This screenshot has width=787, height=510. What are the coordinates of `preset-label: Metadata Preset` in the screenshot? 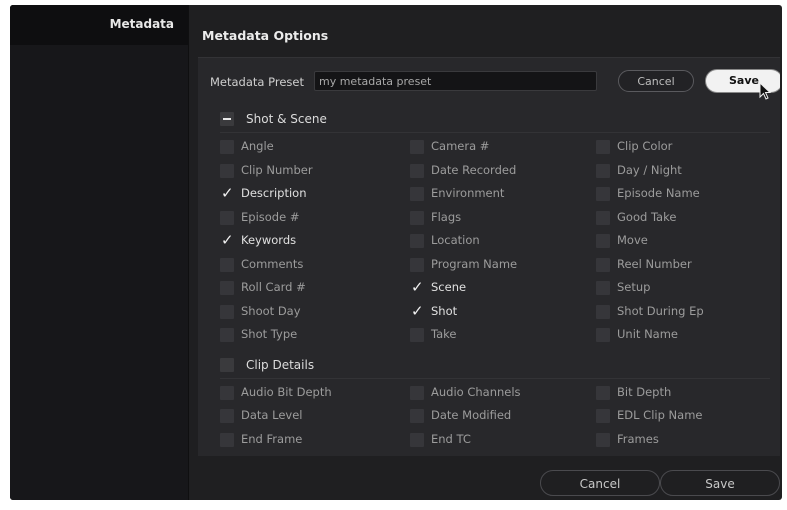 It's located at (257, 82).